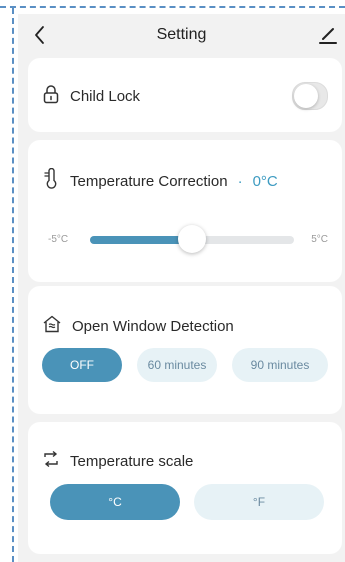 The height and width of the screenshot is (562, 345). I want to click on temperature-slider, so click(192, 239).